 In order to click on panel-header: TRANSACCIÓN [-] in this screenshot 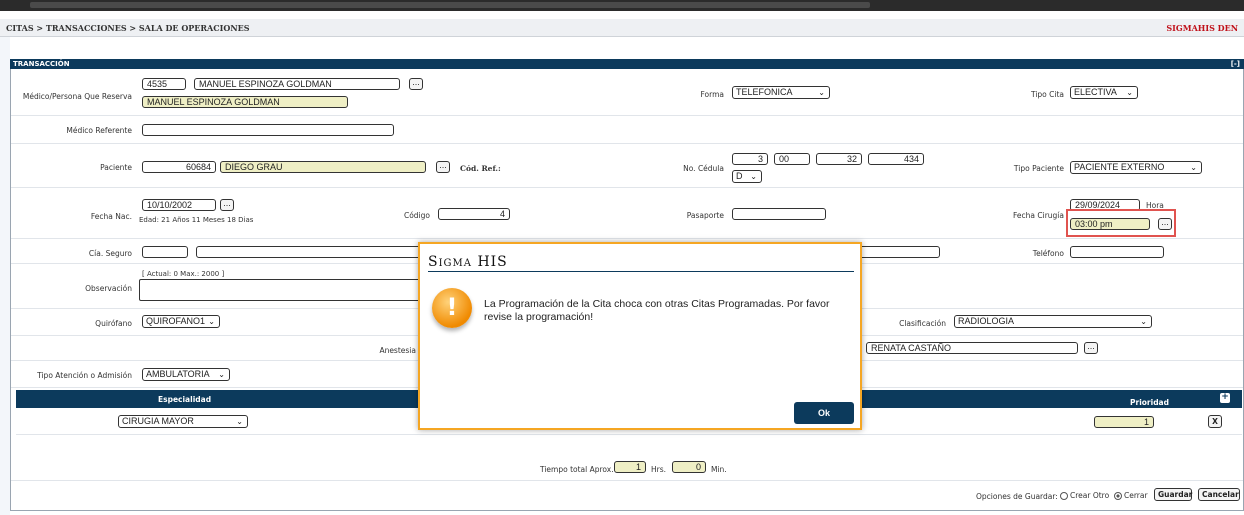, I will do `click(627, 64)`.